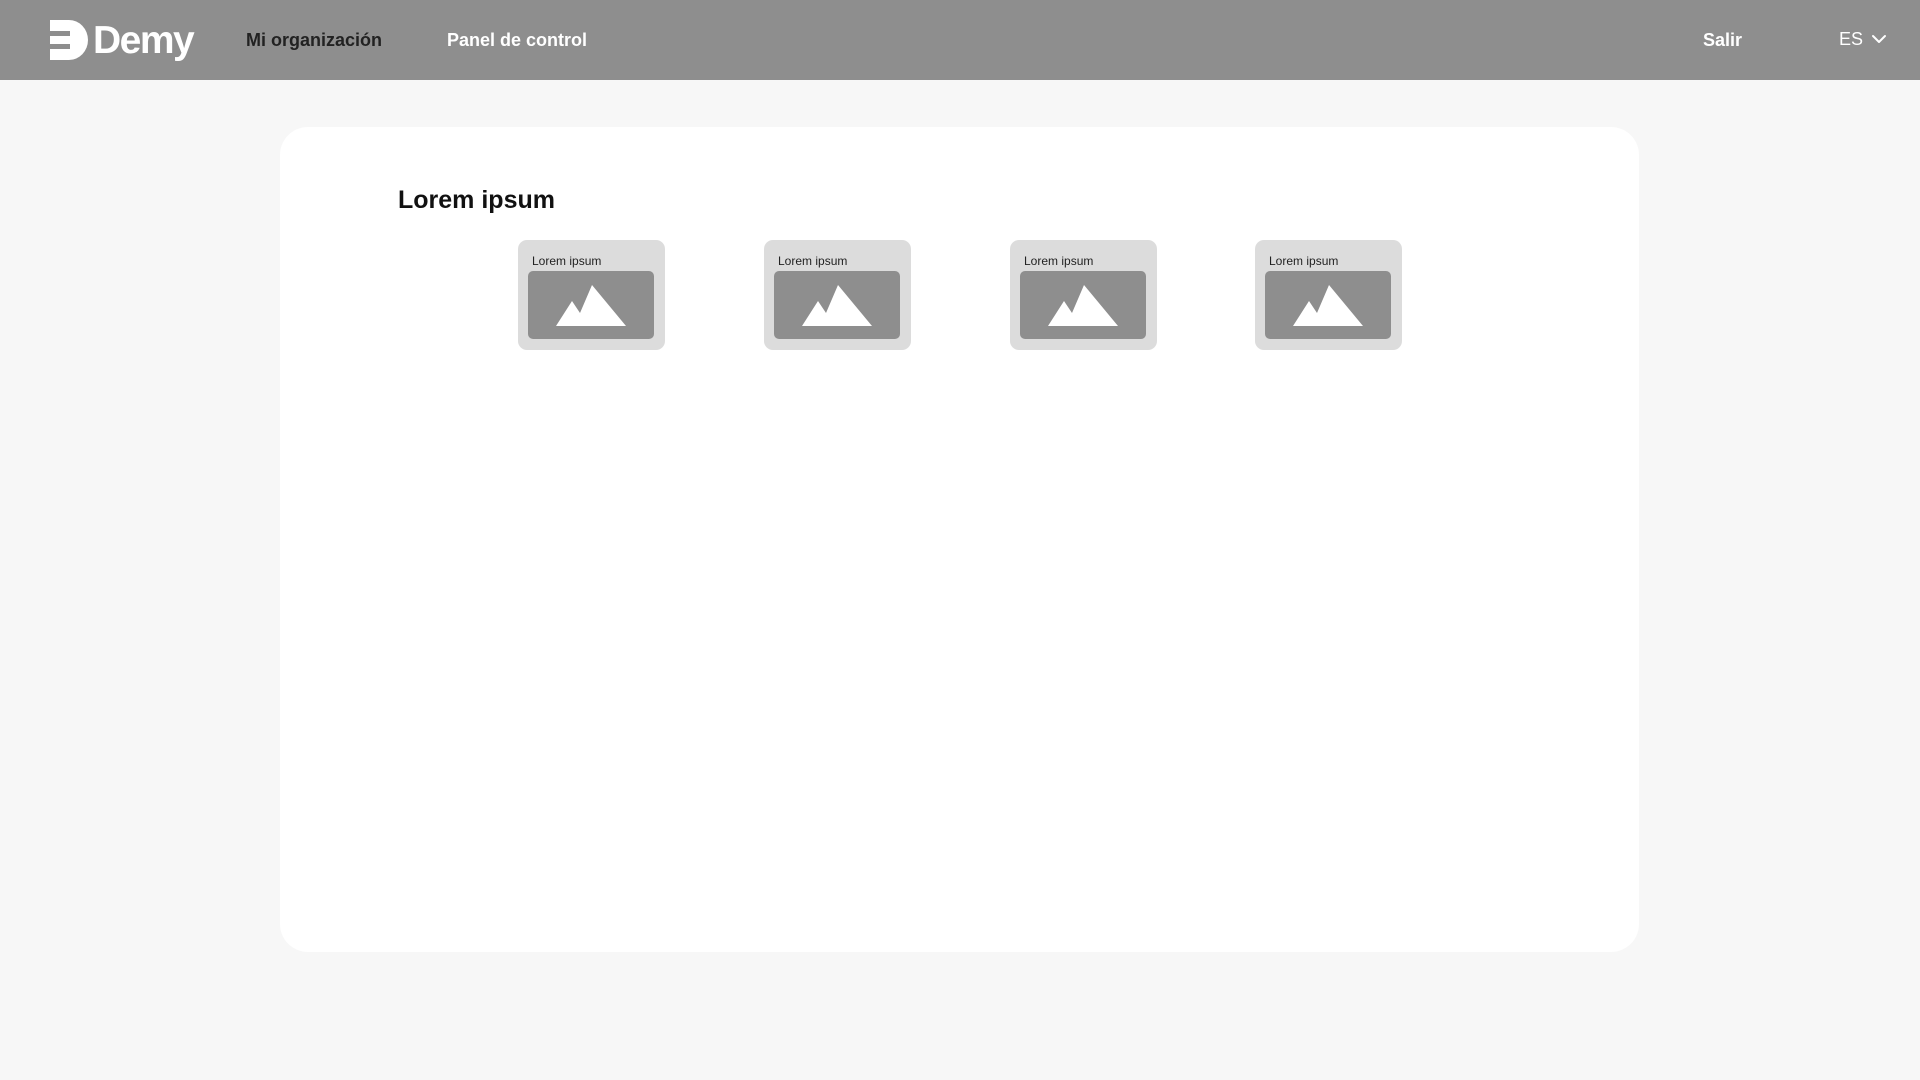 The image size is (1920, 1080). What do you see at coordinates (1879, 39) in the screenshot?
I see `chevron-down-icon` at bounding box center [1879, 39].